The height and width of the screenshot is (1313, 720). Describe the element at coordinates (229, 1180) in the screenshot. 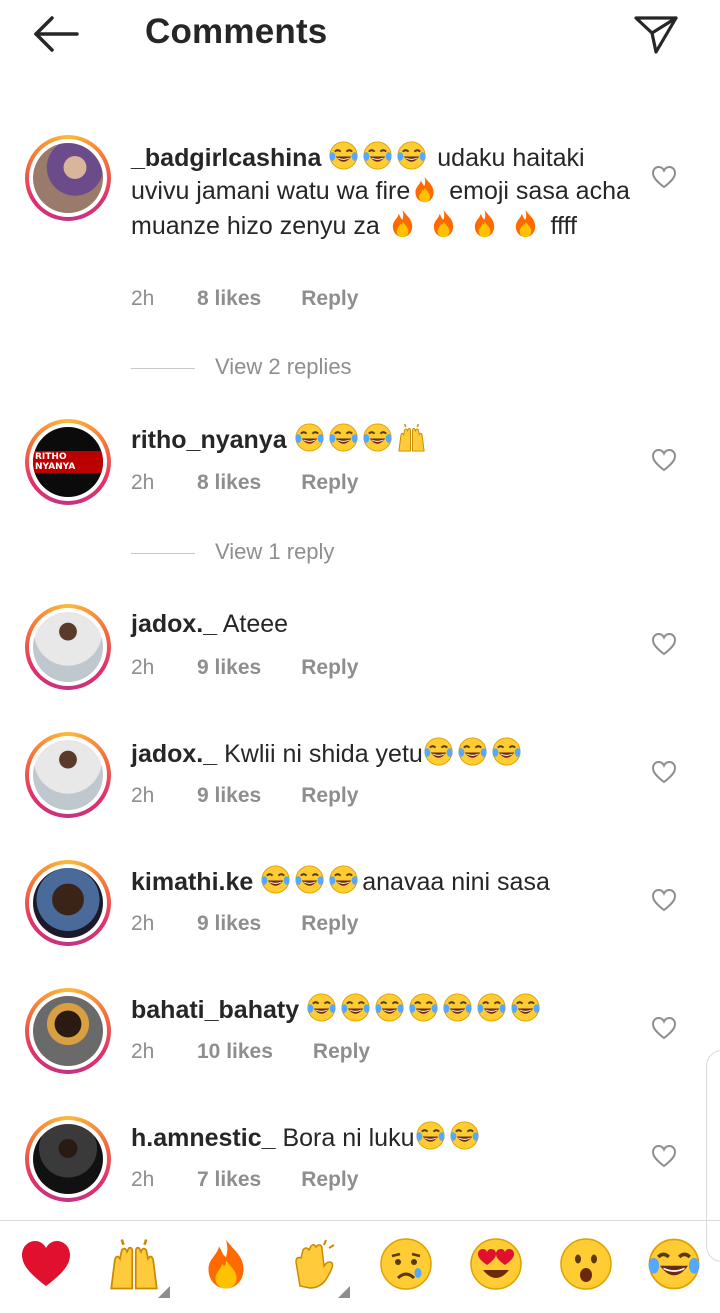

I see `like-count: 7 likes` at that location.